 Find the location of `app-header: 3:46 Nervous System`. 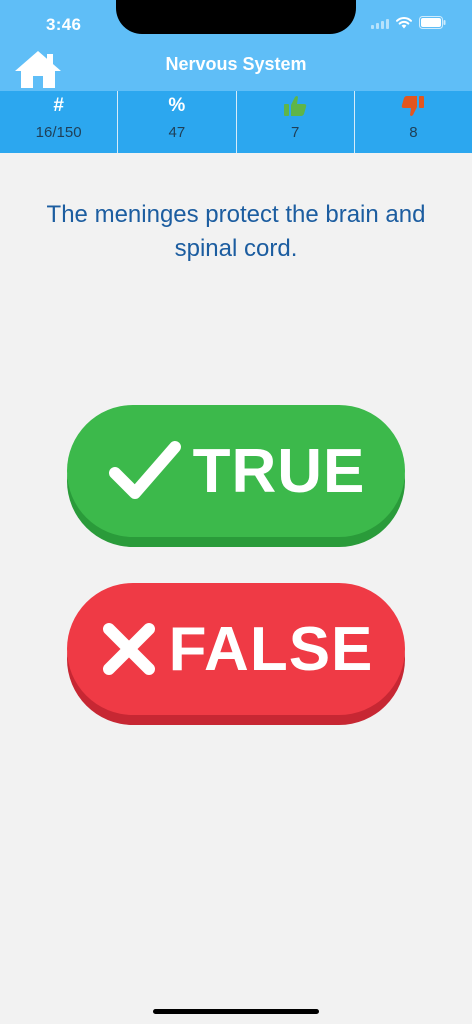

app-header: 3:46 Nervous System is located at coordinates (236, 45).